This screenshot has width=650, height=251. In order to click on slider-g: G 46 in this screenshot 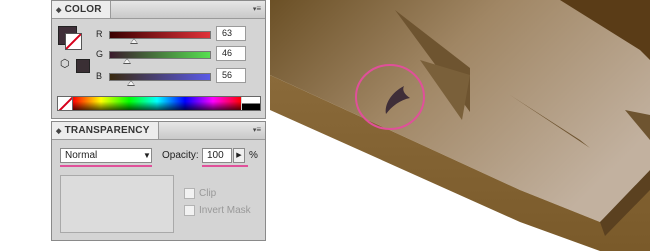, I will do `click(176, 55)`.